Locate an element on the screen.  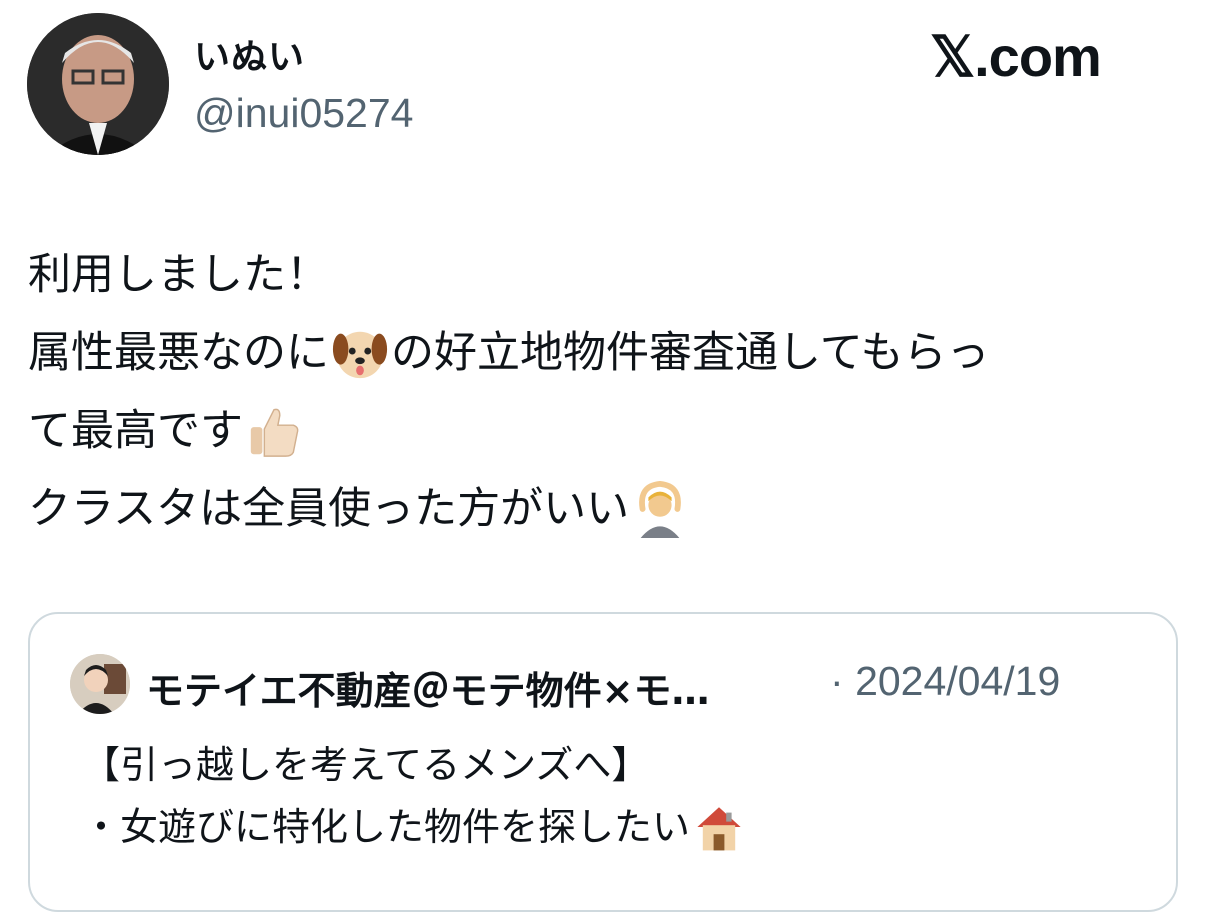
quoted-avatar-image is located at coordinates (100, 684).